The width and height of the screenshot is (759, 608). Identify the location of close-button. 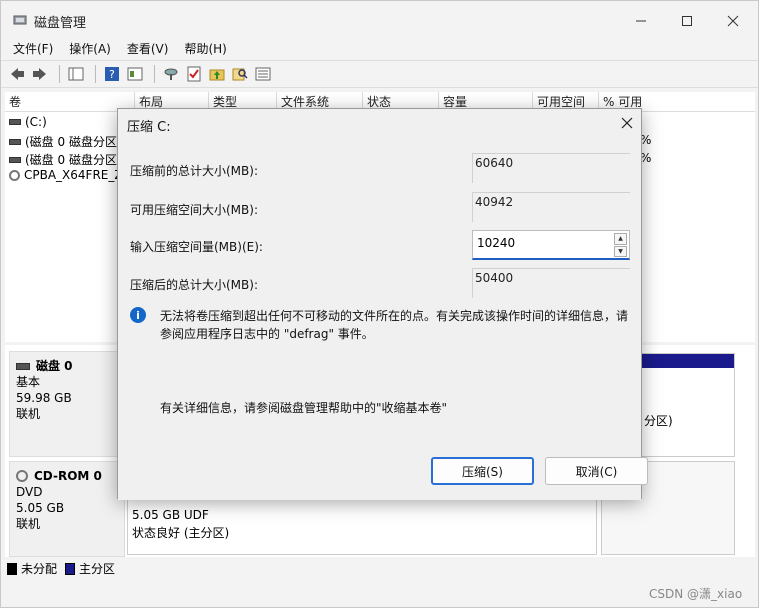
(733, 21).